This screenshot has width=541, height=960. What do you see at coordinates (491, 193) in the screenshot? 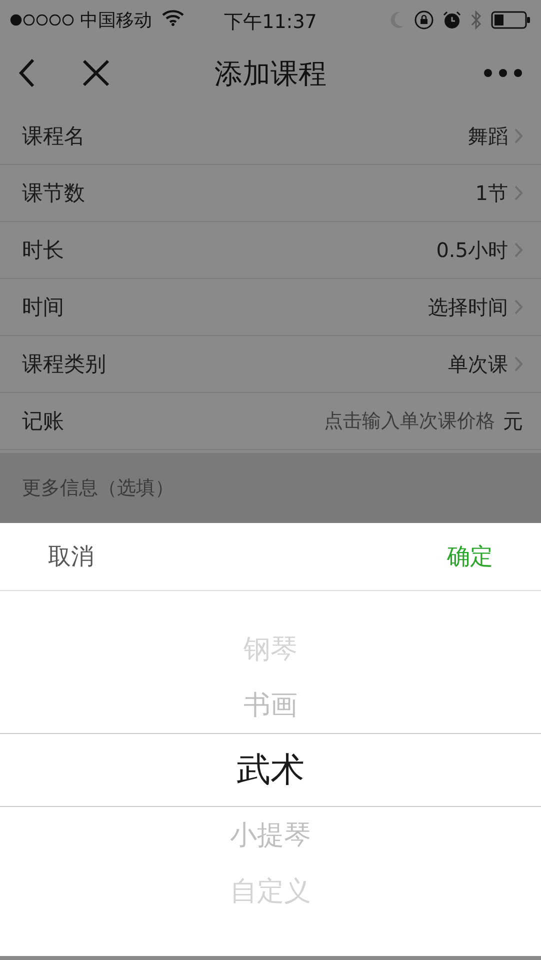
I see `field-value: 1节` at bounding box center [491, 193].